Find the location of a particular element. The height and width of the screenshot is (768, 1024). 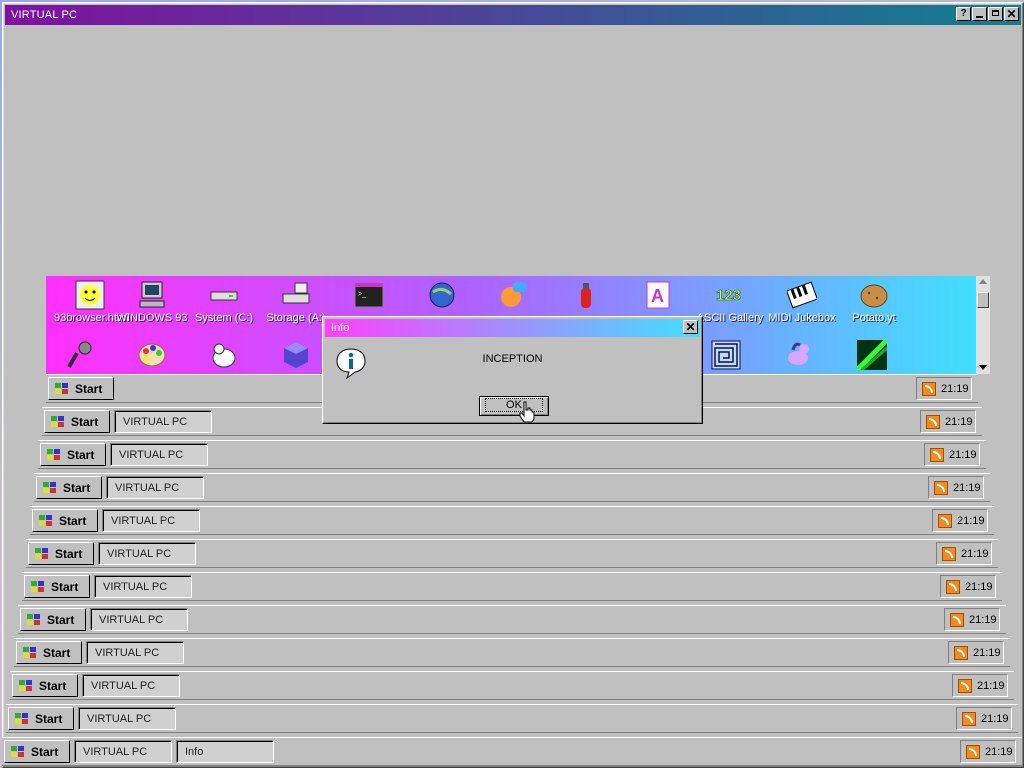

scroll-up-arrow-icon is located at coordinates (983, 281).